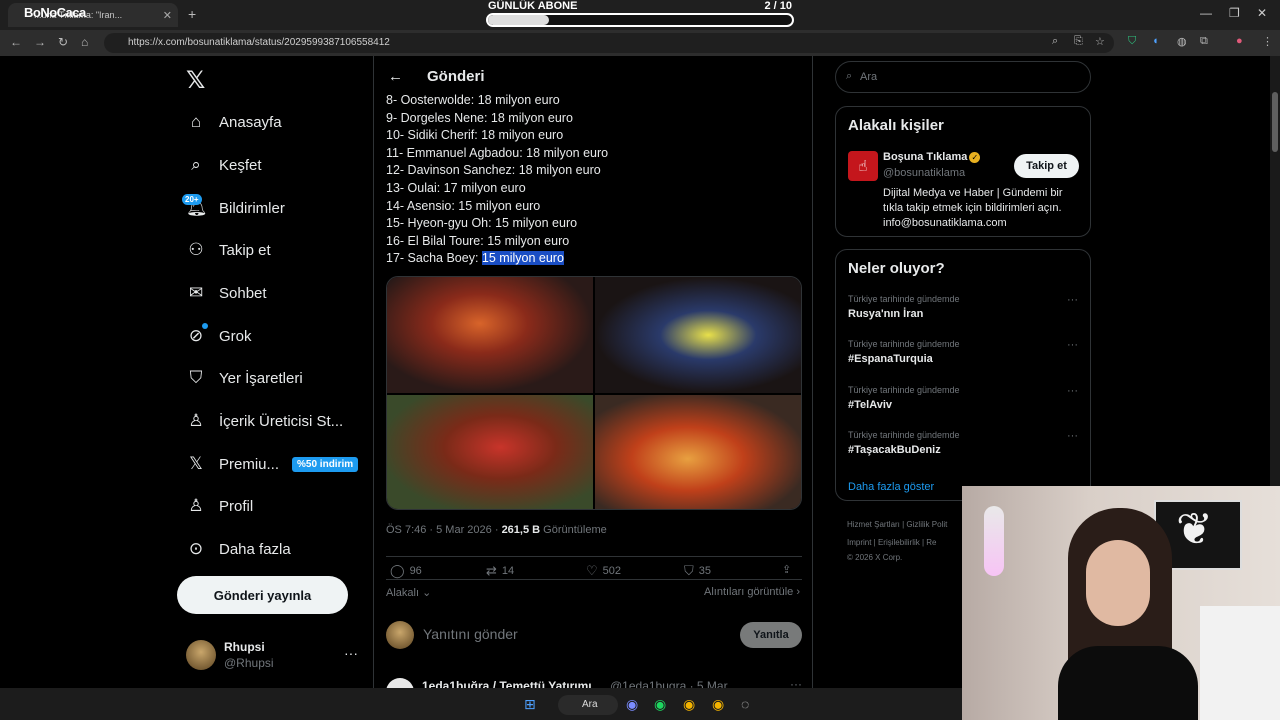  Describe the element at coordinates (786, 569) in the screenshot. I see `share-icon: ⇪` at that location.